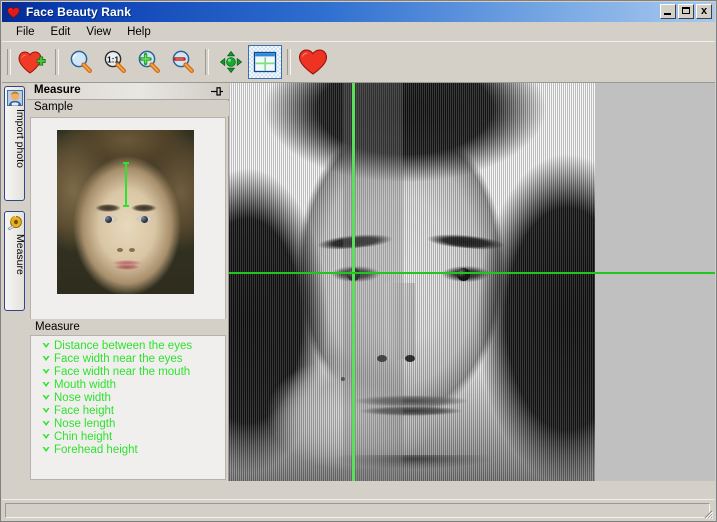  Describe the element at coordinates (122, 371) in the screenshot. I see `list-item-label: Face width near the mouth` at that location.